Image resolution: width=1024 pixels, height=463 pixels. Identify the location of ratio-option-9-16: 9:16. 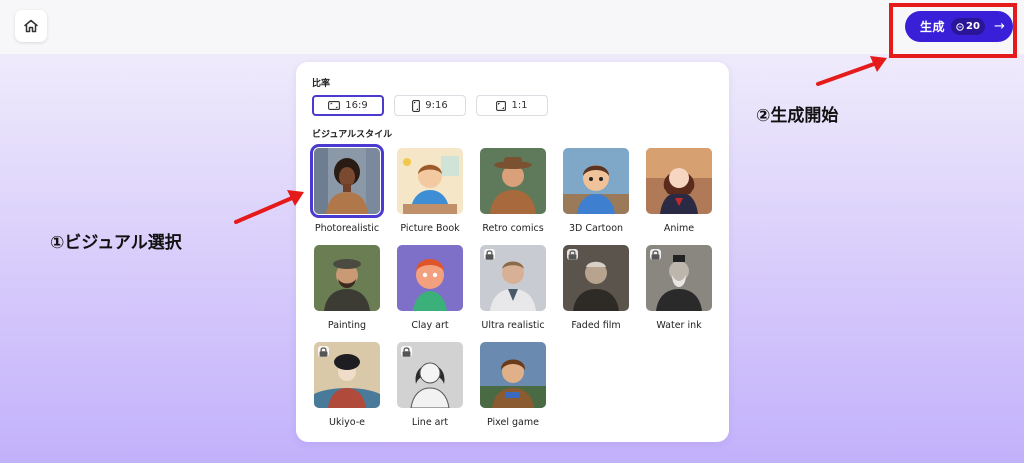
(430, 105).